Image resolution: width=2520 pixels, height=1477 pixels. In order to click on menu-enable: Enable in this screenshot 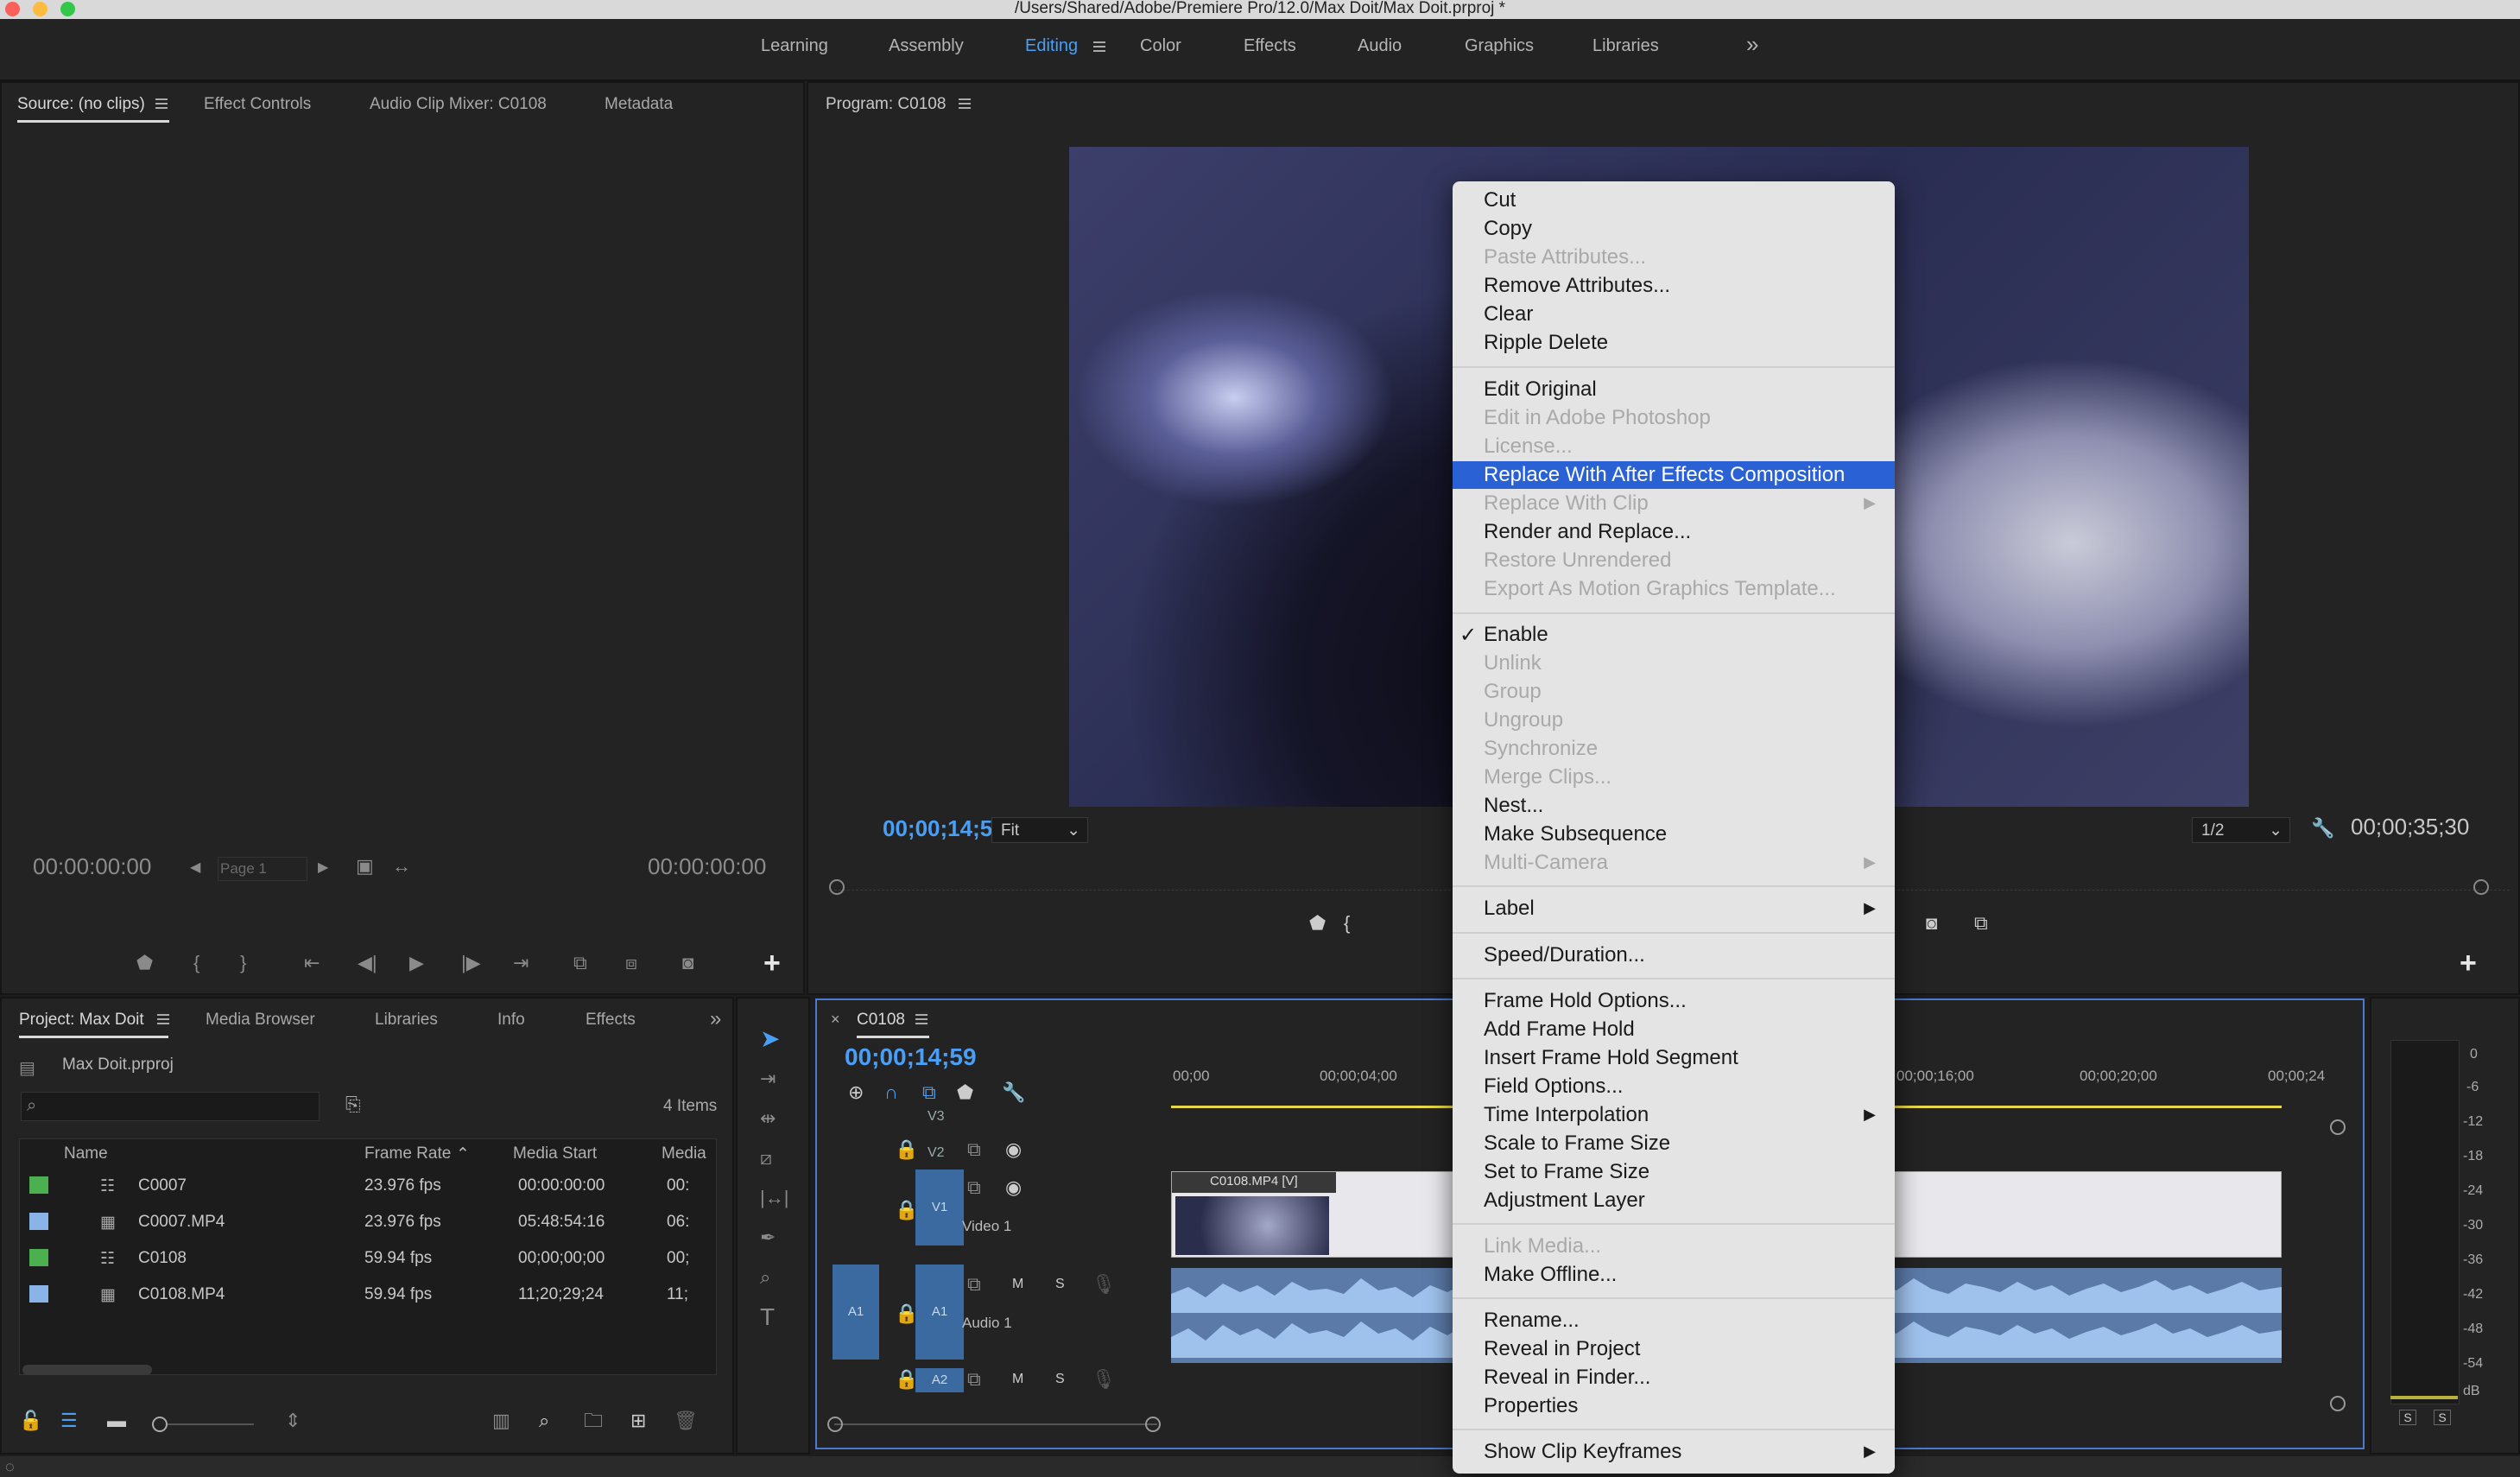, I will do `click(1516, 635)`.